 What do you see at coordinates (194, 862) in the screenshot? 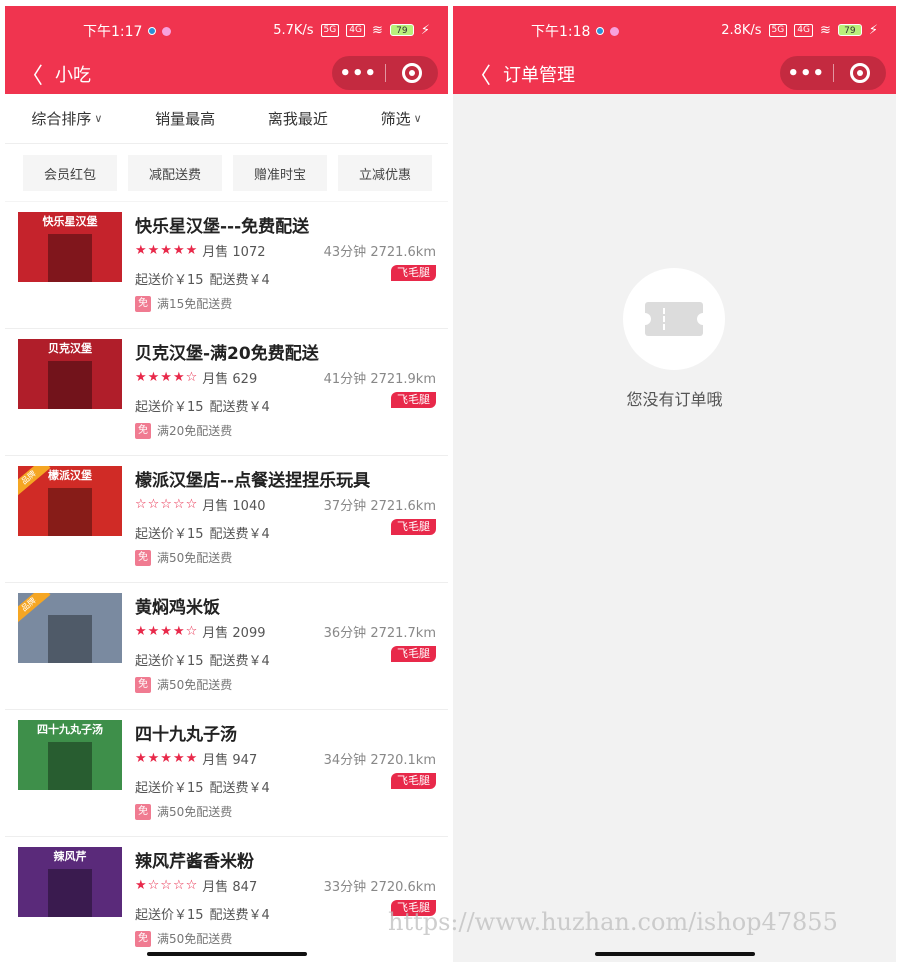
I see `store-name: 辣风芹酱香米粉` at bounding box center [194, 862].